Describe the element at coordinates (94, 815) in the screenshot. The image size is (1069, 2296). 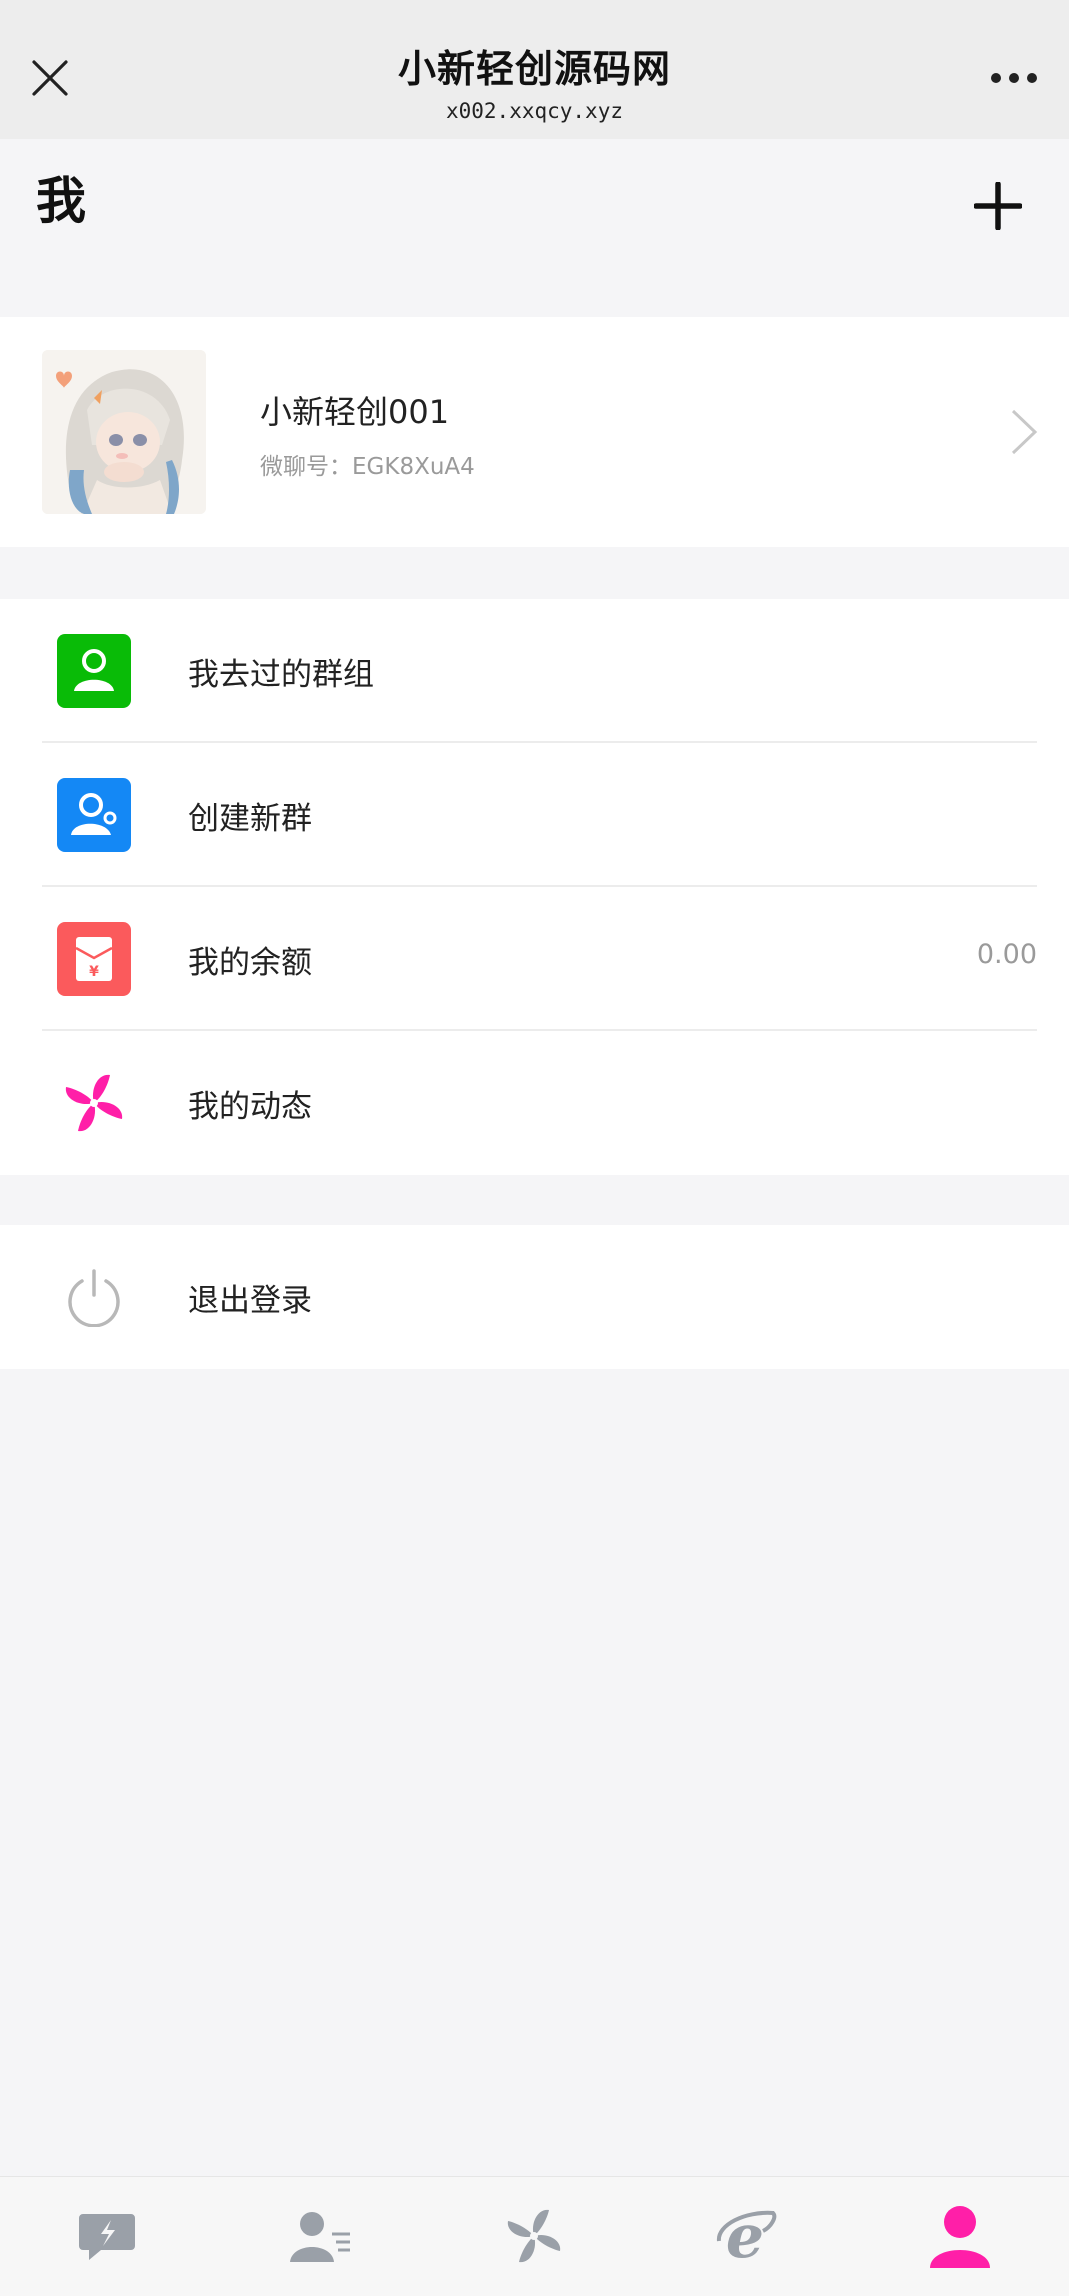
I see `create-group-icon` at that location.